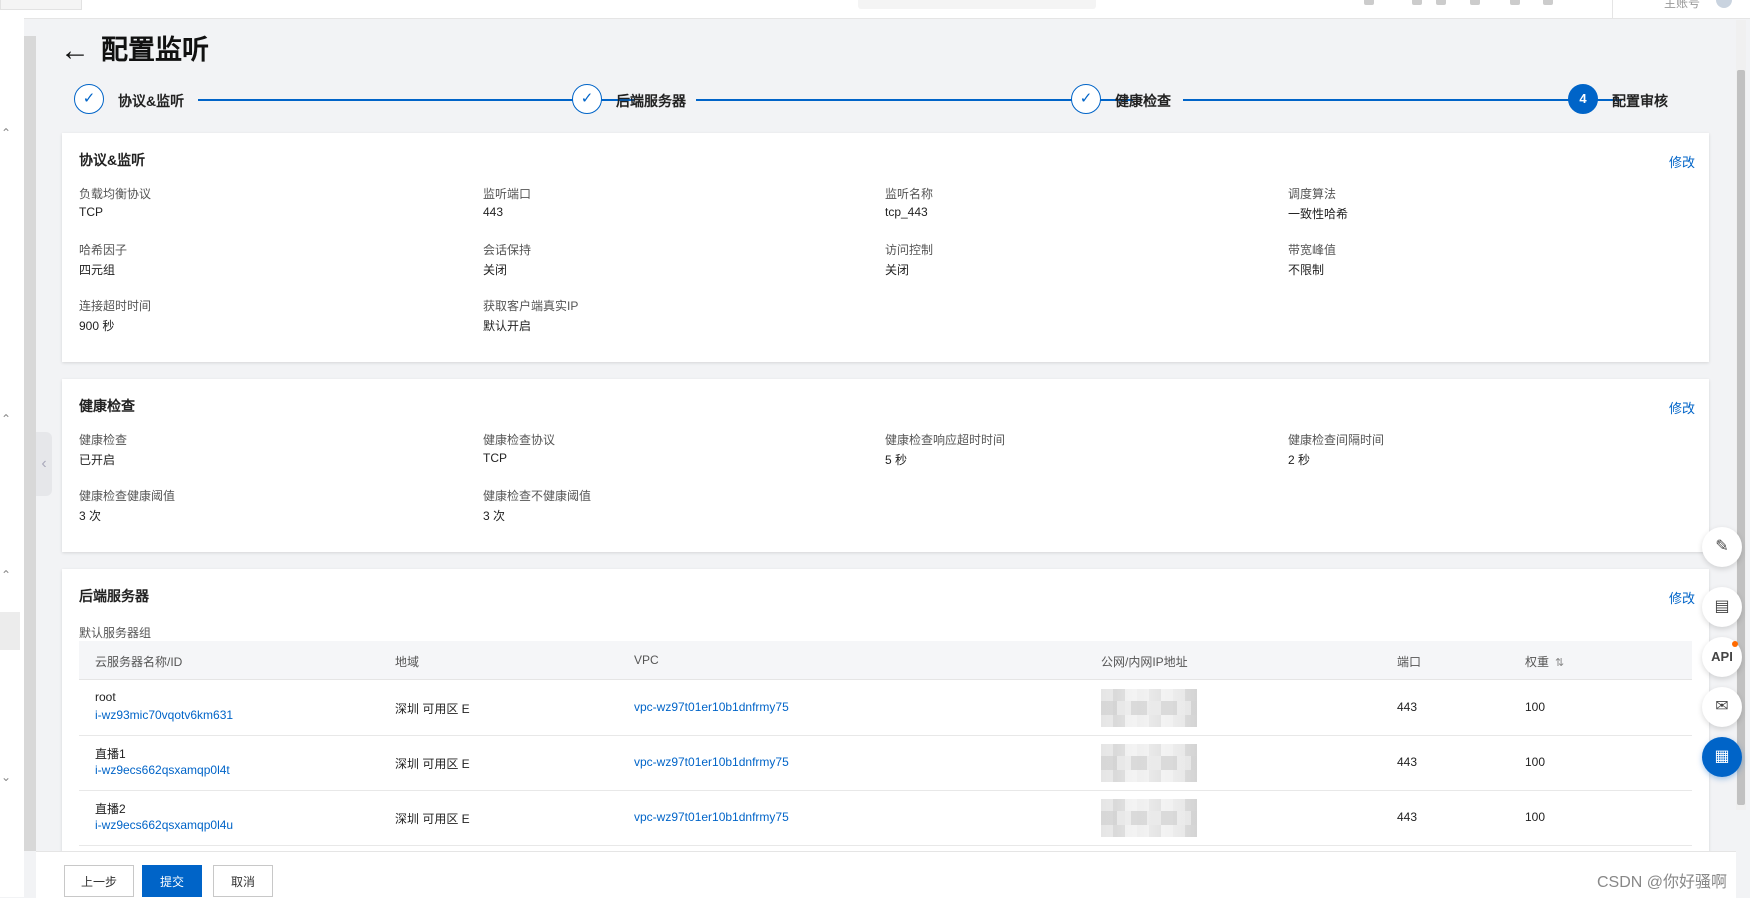 The height and width of the screenshot is (898, 1750). I want to click on left-sidebar: ⌃ ⌃ ⌃ ⌄, so click(12, 457).